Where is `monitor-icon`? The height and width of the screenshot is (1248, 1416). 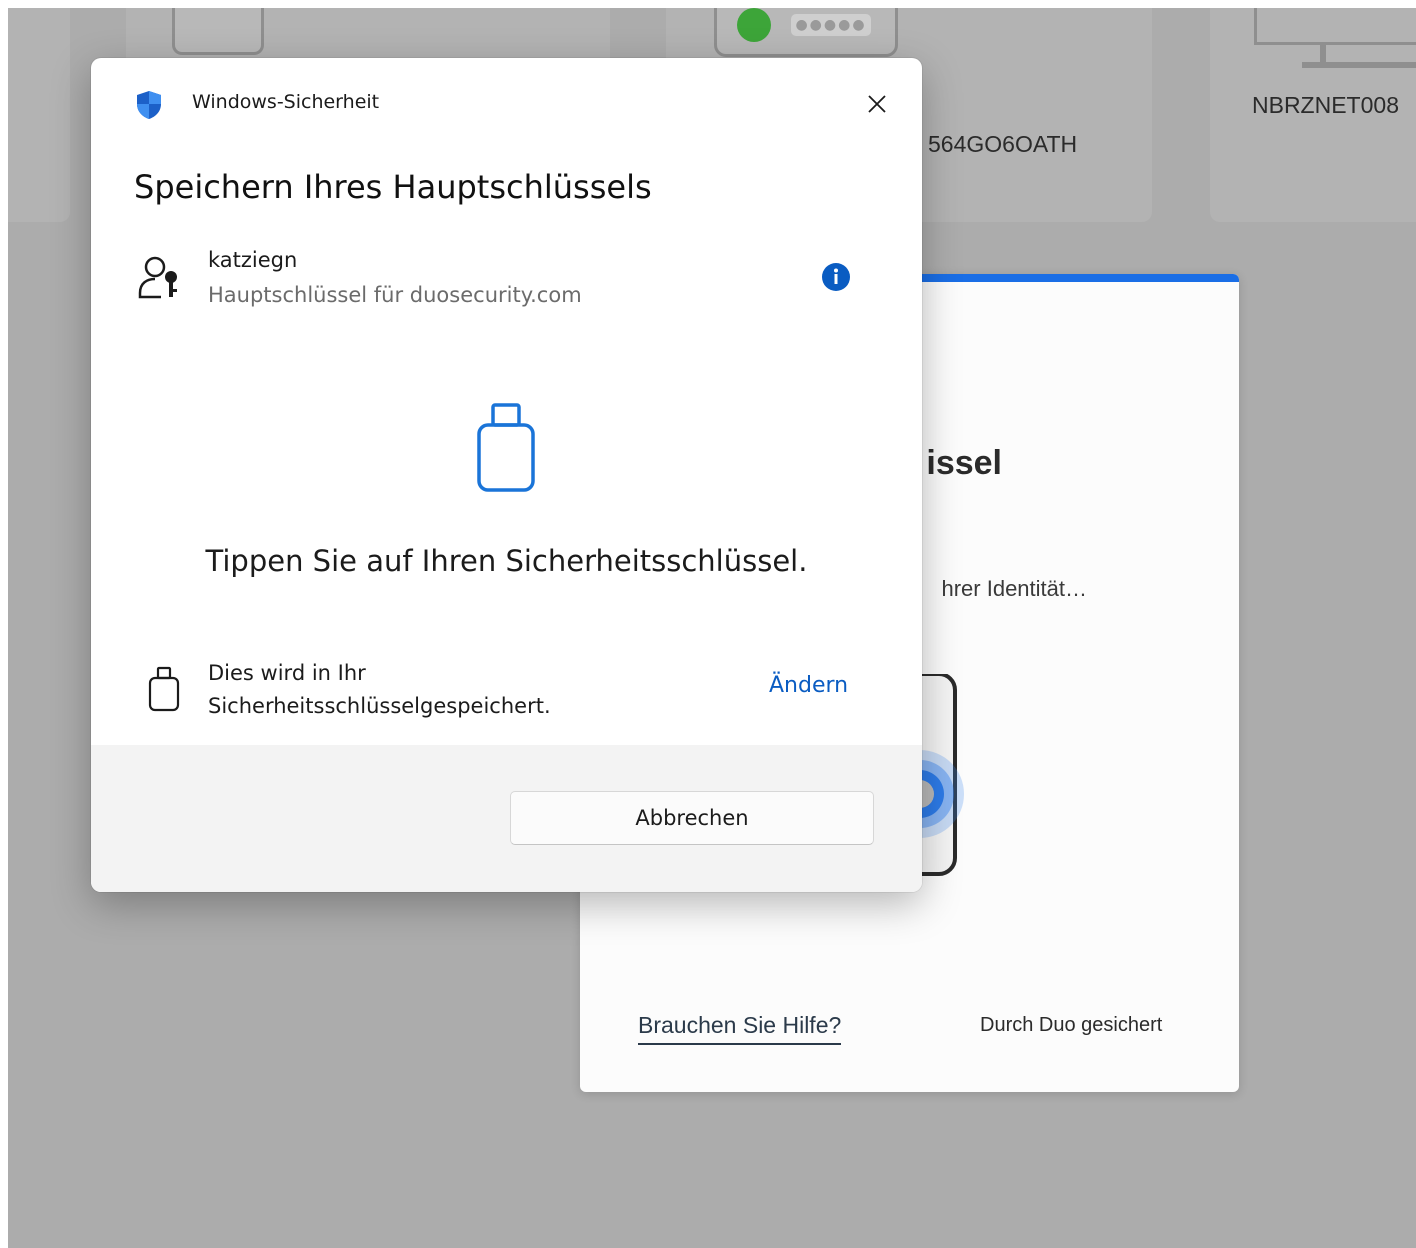 monitor-icon is located at coordinates (1335, 26).